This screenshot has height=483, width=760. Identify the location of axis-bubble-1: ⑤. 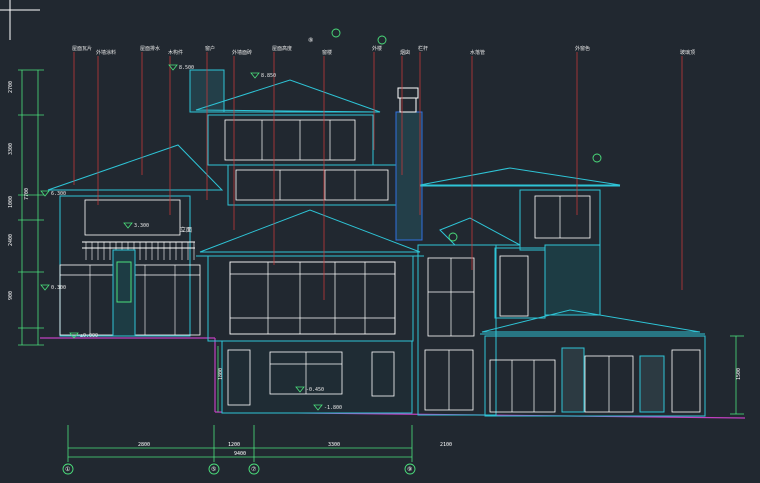
(214, 469).